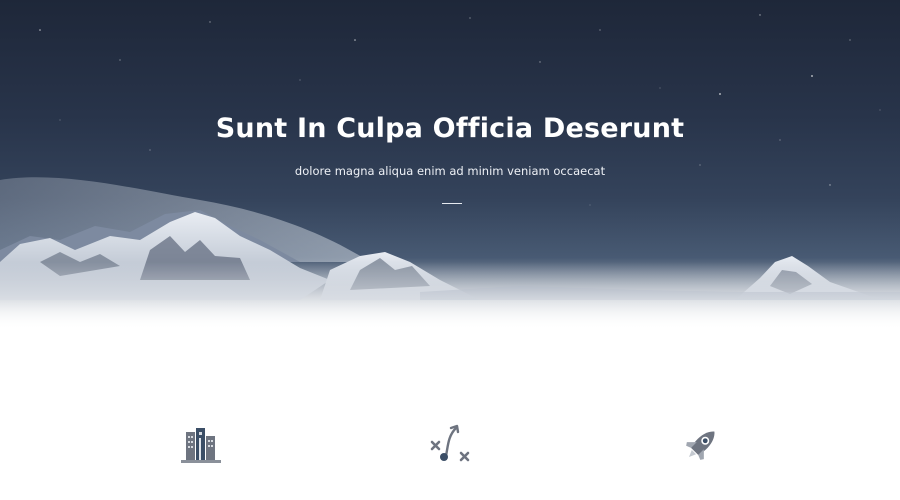 The width and height of the screenshot is (900, 500). I want to click on strategy-icon, so click(450, 443).